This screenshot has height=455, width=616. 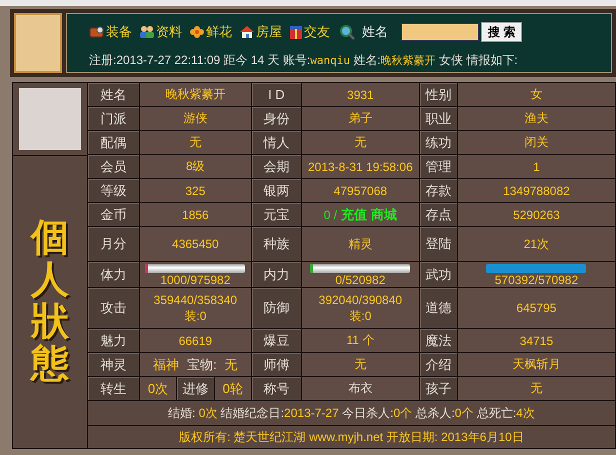 I want to click on field-label: 进修, so click(x=195, y=388).